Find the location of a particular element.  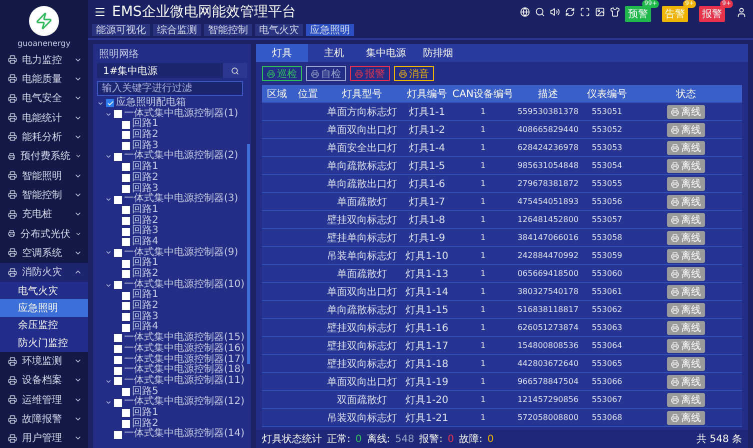

search-field: 输入关键字进行过滤 is located at coordinates (170, 88).